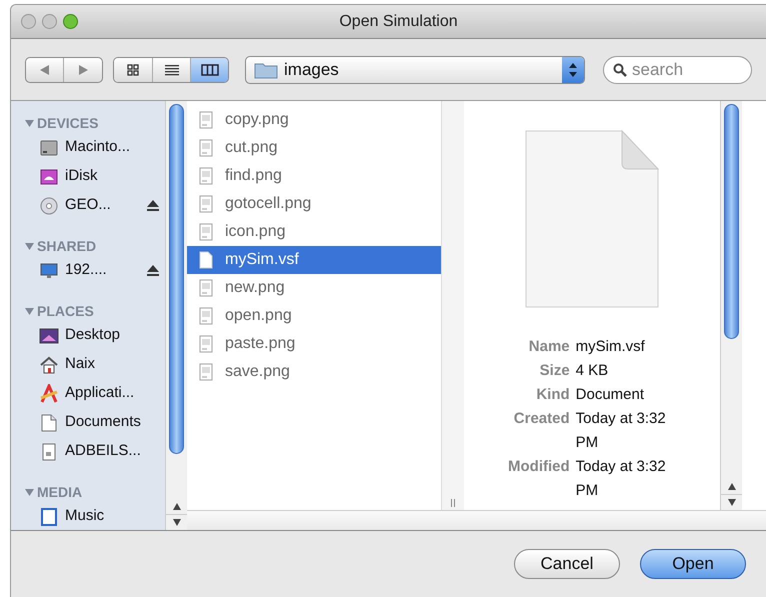 The height and width of the screenshot is (597, 766). I want to click on info-label: Modified, so click(539, 467).